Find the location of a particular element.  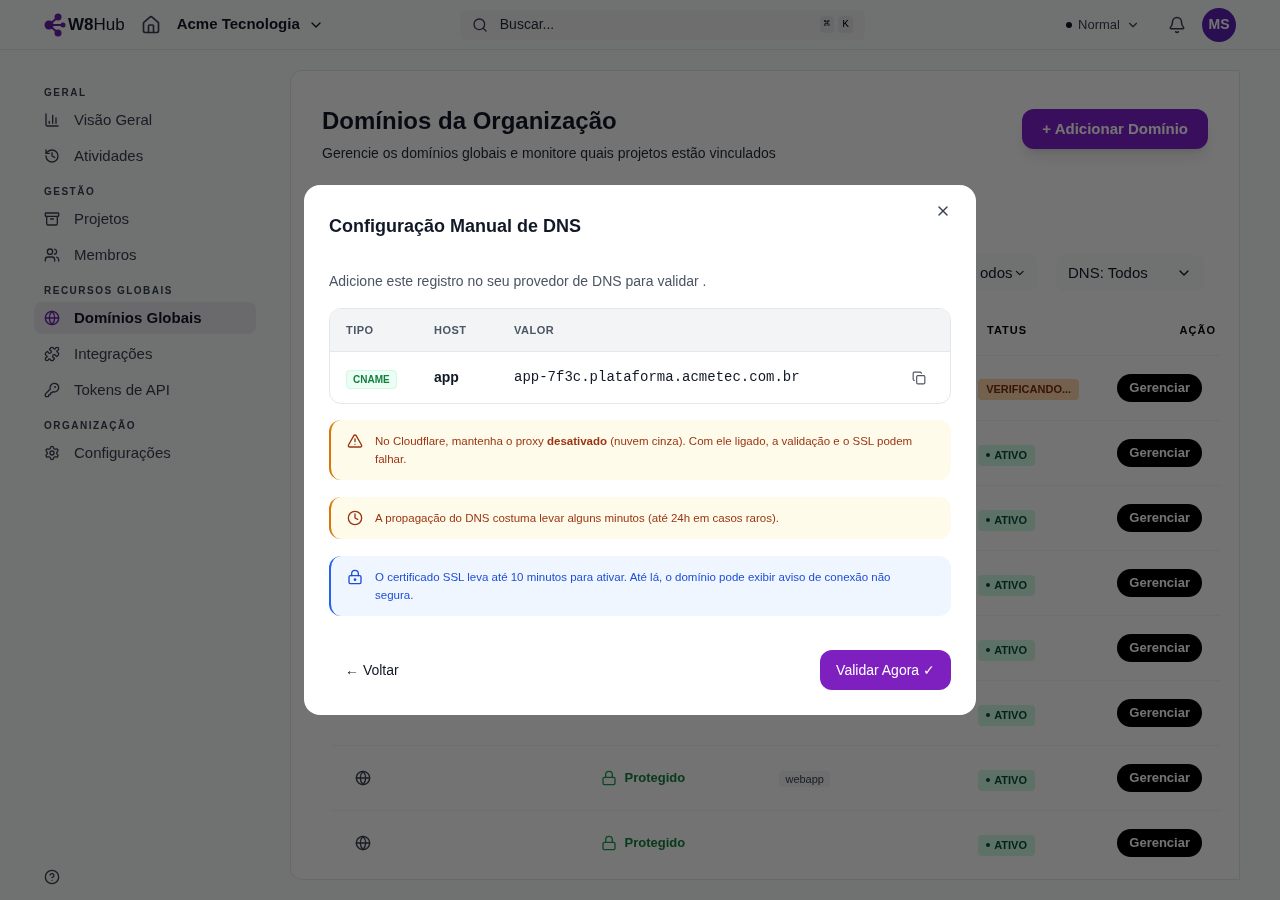

record-type-tag: CNAME is located at coordinates (371, 379).